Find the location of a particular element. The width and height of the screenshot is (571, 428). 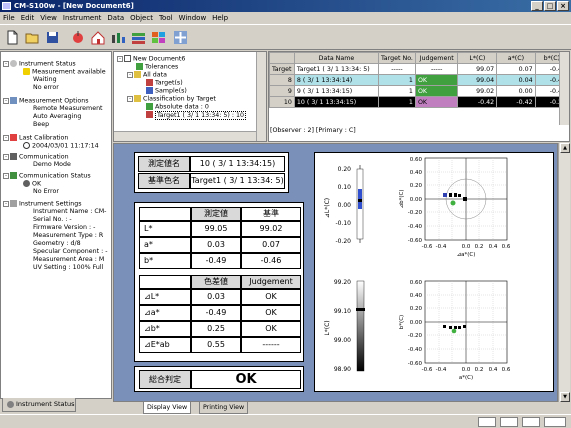

close-button: × is located at coordinates (563, 6).